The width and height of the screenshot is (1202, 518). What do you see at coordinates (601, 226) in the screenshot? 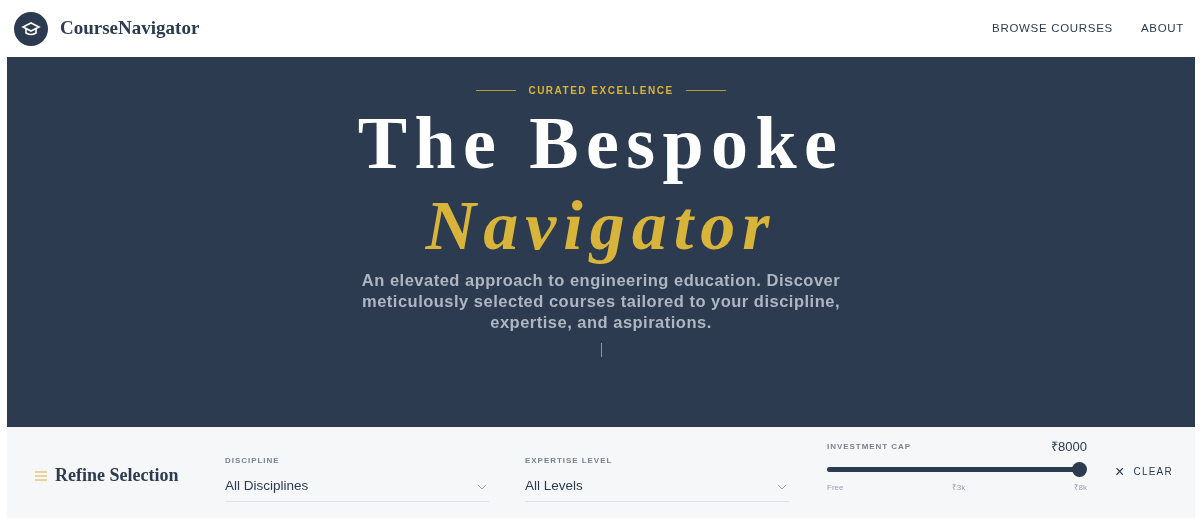
I see `hero-title-accent: Navigator` at bounding box center [601, 226].